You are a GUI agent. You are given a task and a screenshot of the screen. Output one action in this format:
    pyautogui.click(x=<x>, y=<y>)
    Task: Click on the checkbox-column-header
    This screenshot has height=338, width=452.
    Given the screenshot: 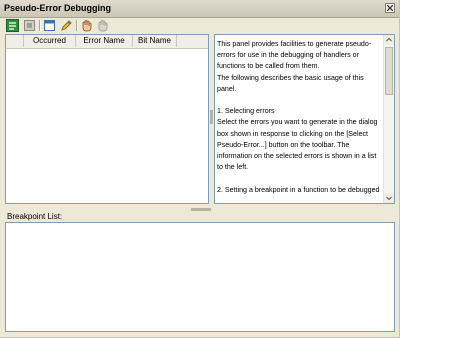 What is the action you would take?
    pyautogui.click(x=15, y=41)
    